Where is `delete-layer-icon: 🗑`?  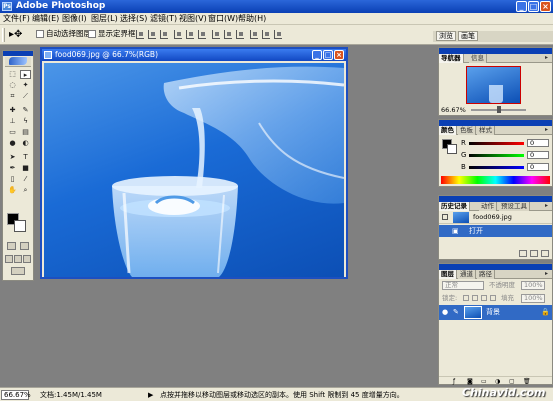
delete-layer-icon: 🗑 is located at coordinates (527, 381).